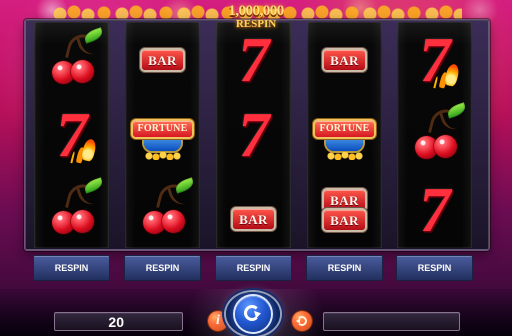 This screenshot has height=336, width=512. I want to click on reel-2: BAR FORTUNE, so click(162, 135).